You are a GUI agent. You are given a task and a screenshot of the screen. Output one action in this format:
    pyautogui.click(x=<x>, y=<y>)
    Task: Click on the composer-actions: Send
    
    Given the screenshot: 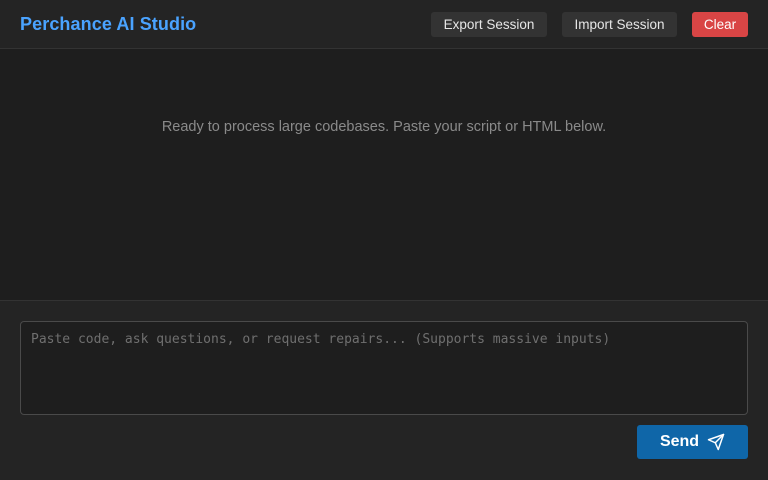 What is the action you would take?
    pyautogui.click(x=384, y=442)
    